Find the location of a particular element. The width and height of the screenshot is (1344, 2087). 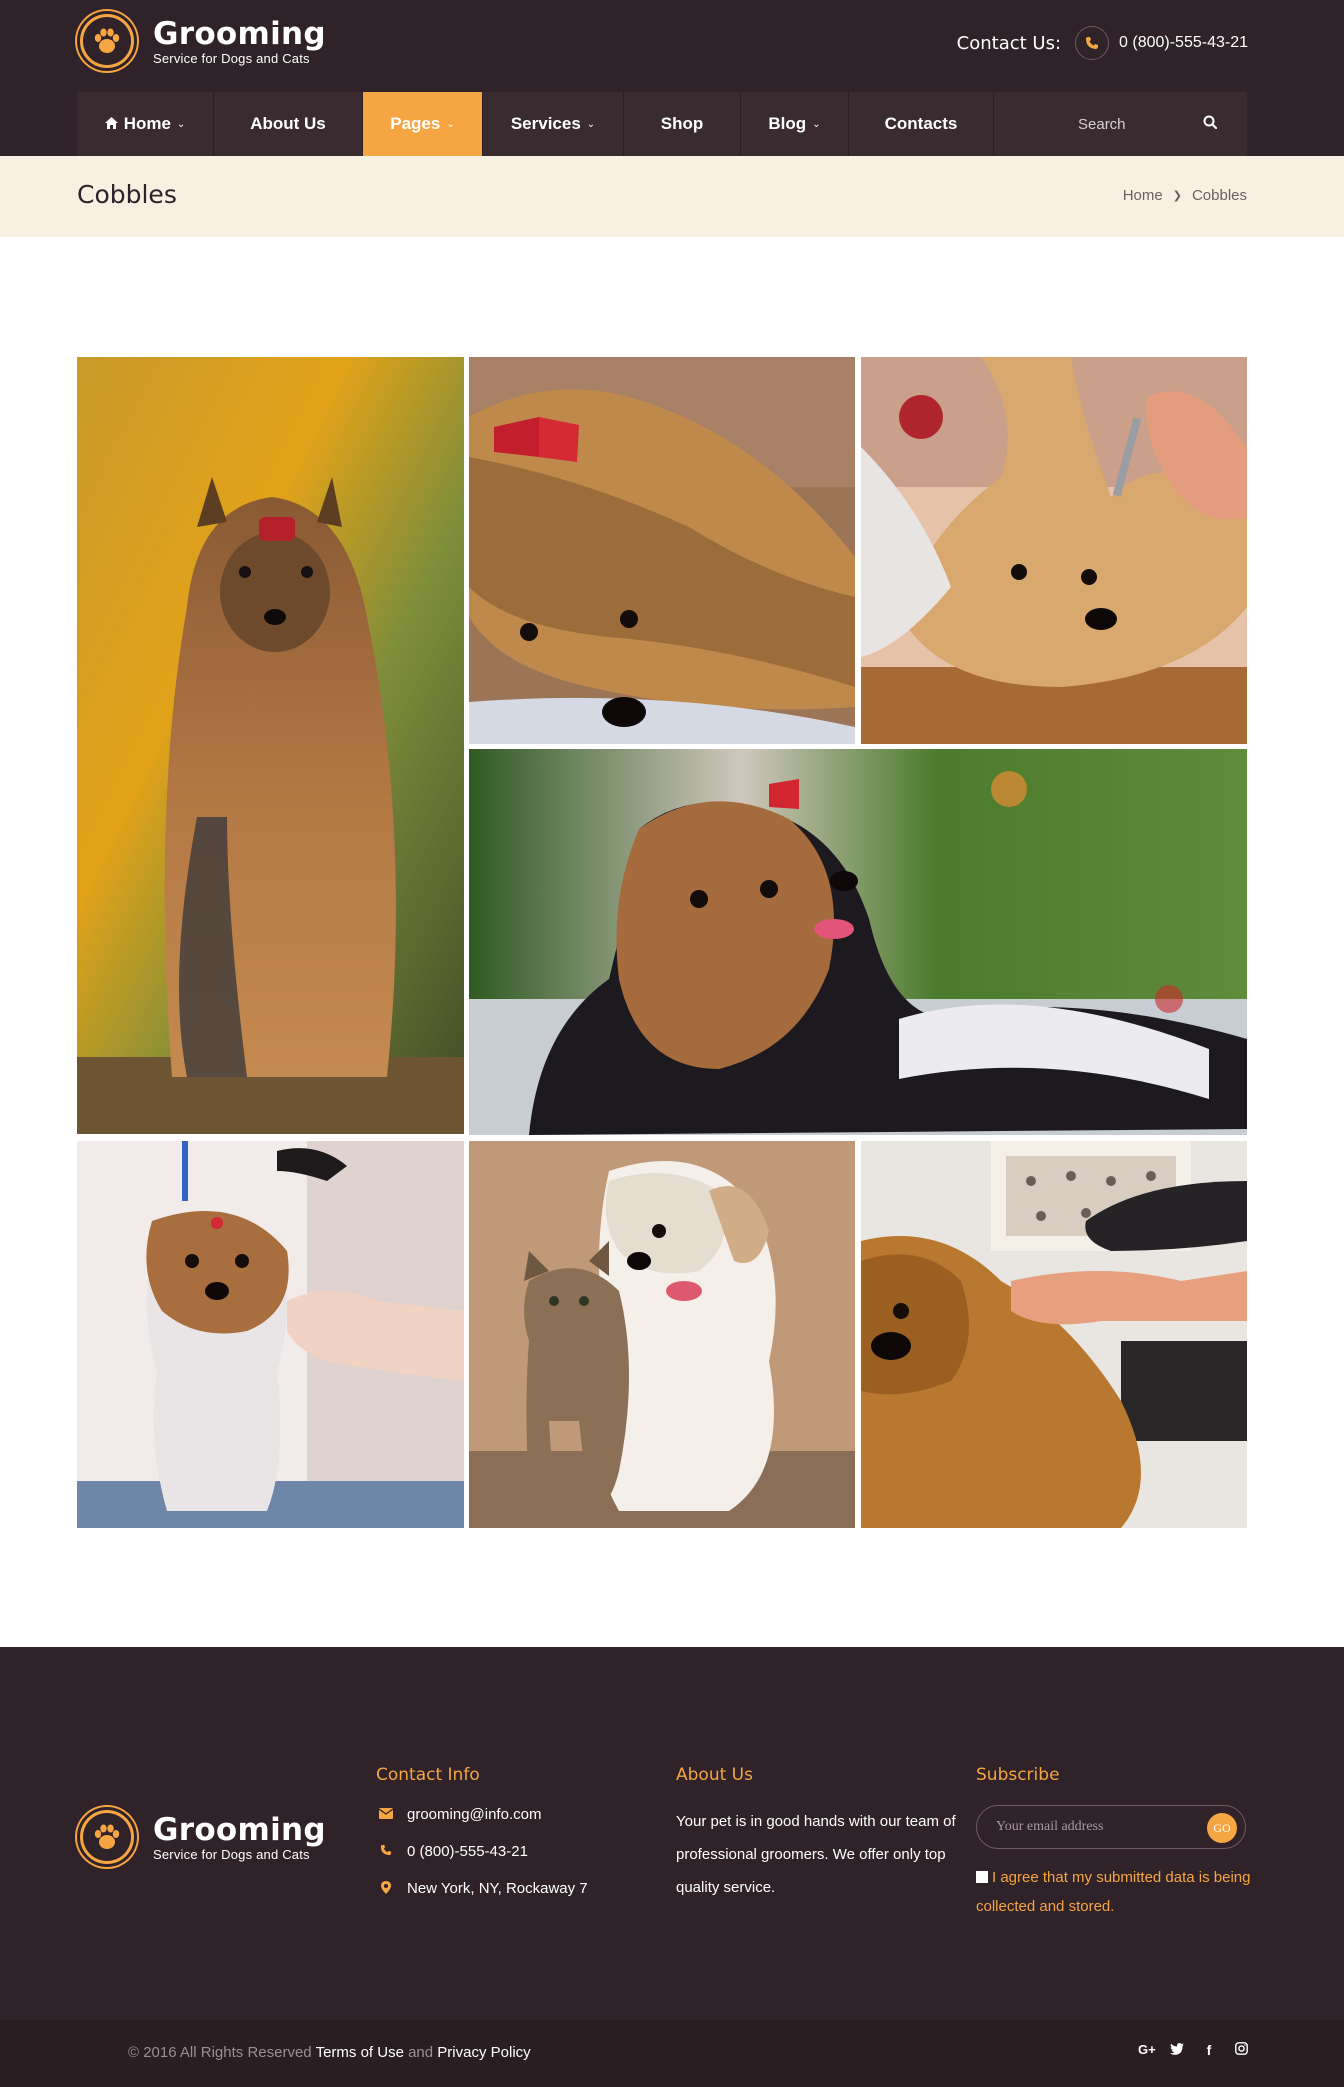

nav-services: Services ⌄ is located at coordinates (553, 124).